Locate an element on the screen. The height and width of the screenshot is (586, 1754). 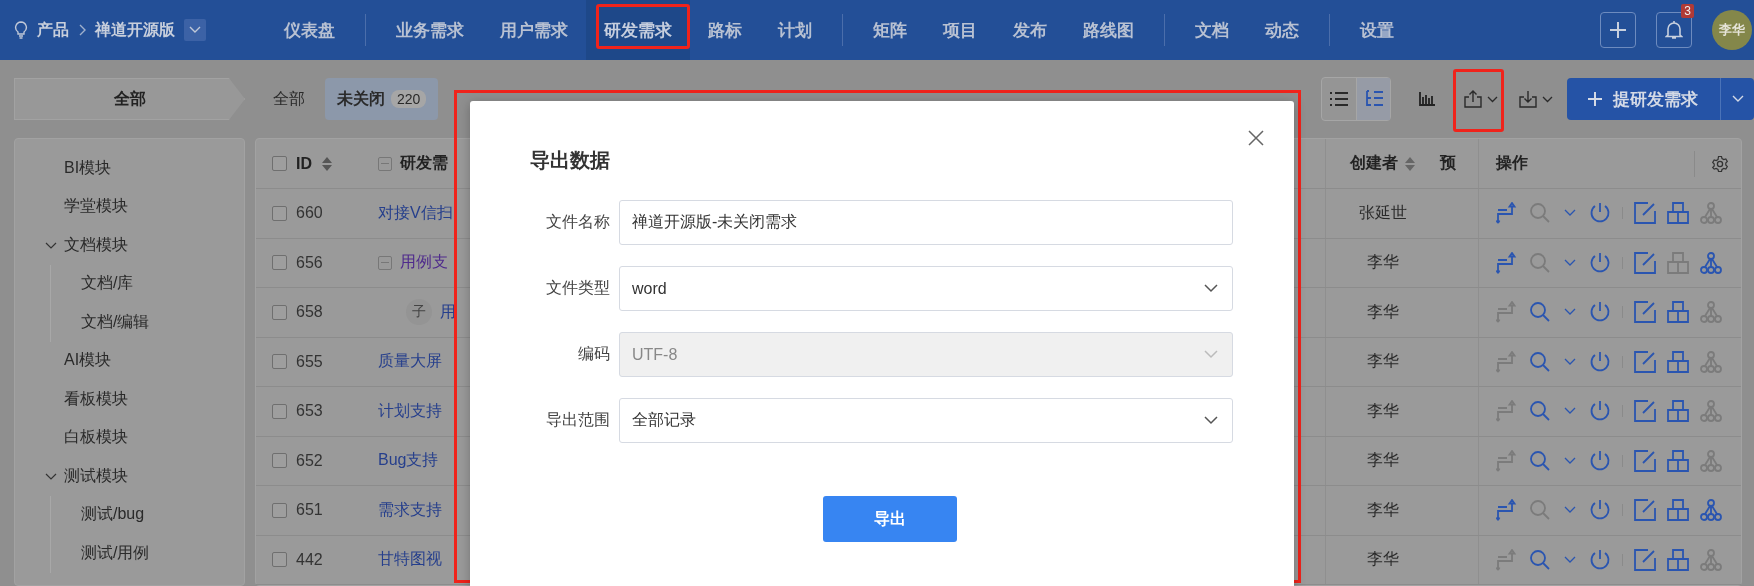
select-all-checkbox is located at coordinates (279, 163).